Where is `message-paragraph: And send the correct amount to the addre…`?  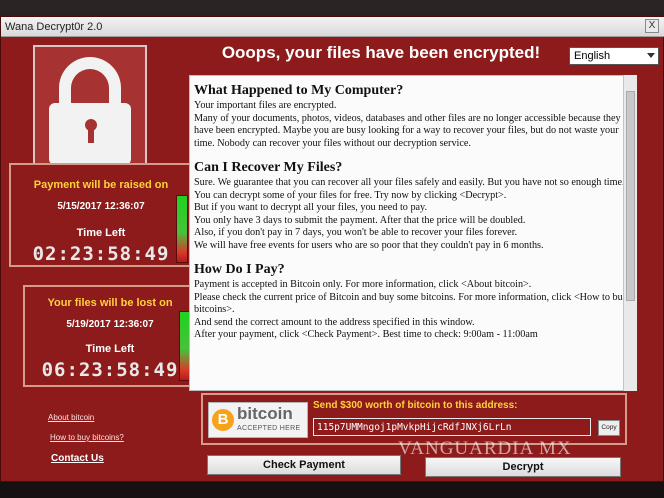
message-paragraph: And send the correct amount to the addre… is located at coordinates (334, 322).